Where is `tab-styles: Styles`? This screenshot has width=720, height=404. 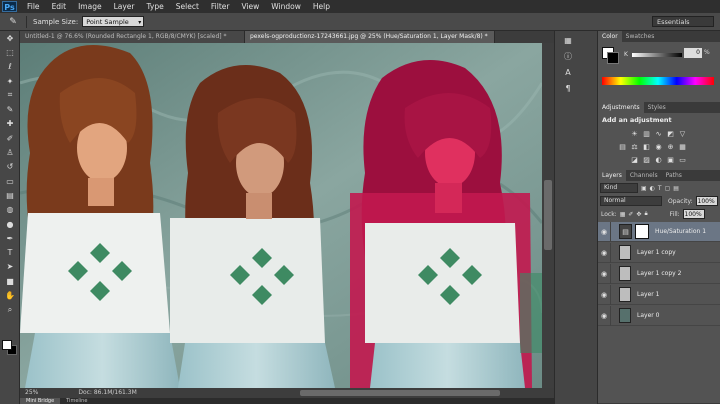
tab-styles: Styles is located at coordinates (657, 107).